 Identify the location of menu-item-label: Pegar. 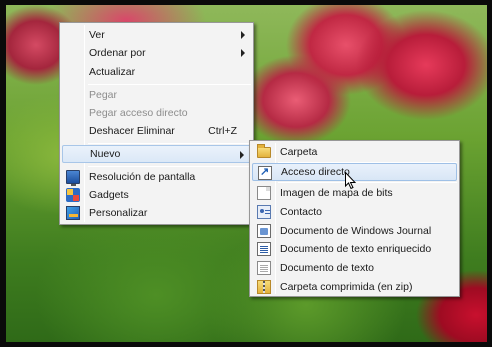
(103, 95).